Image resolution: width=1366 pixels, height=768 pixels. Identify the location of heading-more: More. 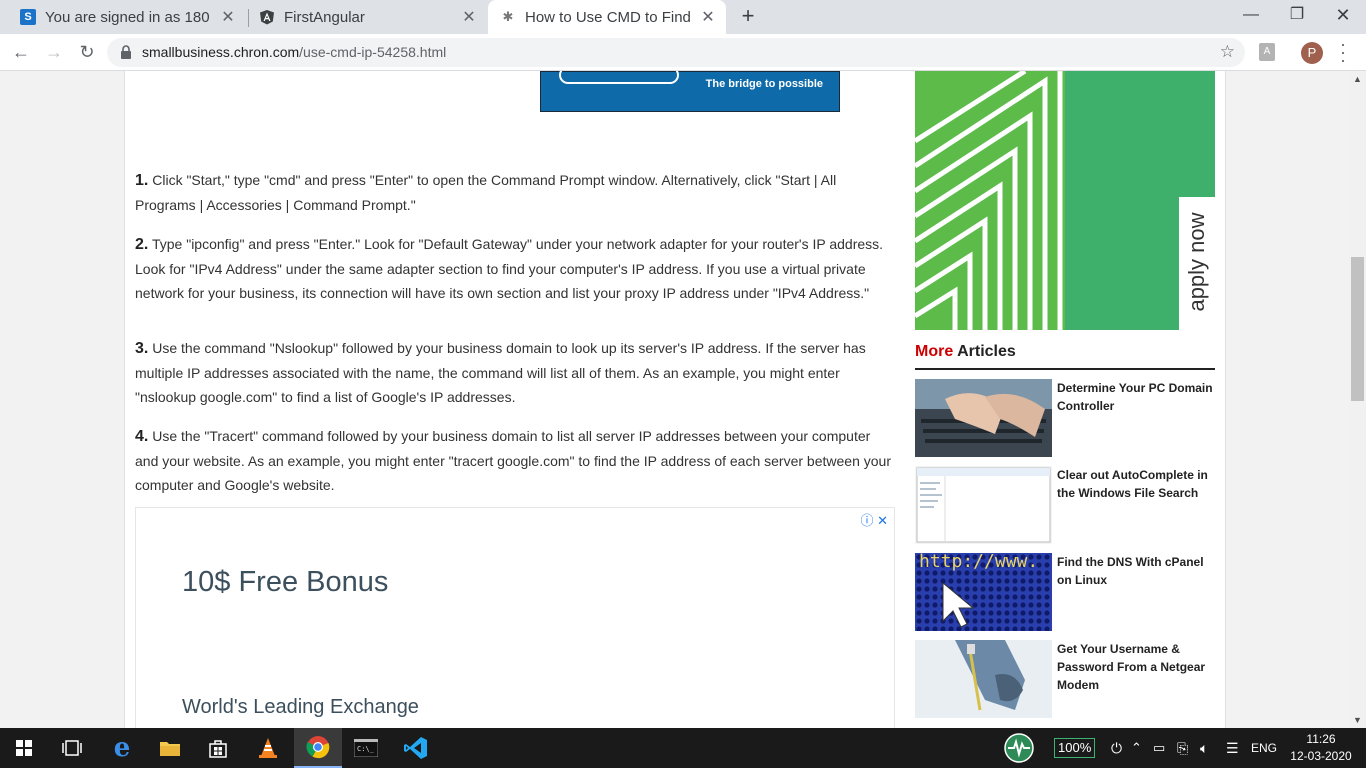
(934, 351).